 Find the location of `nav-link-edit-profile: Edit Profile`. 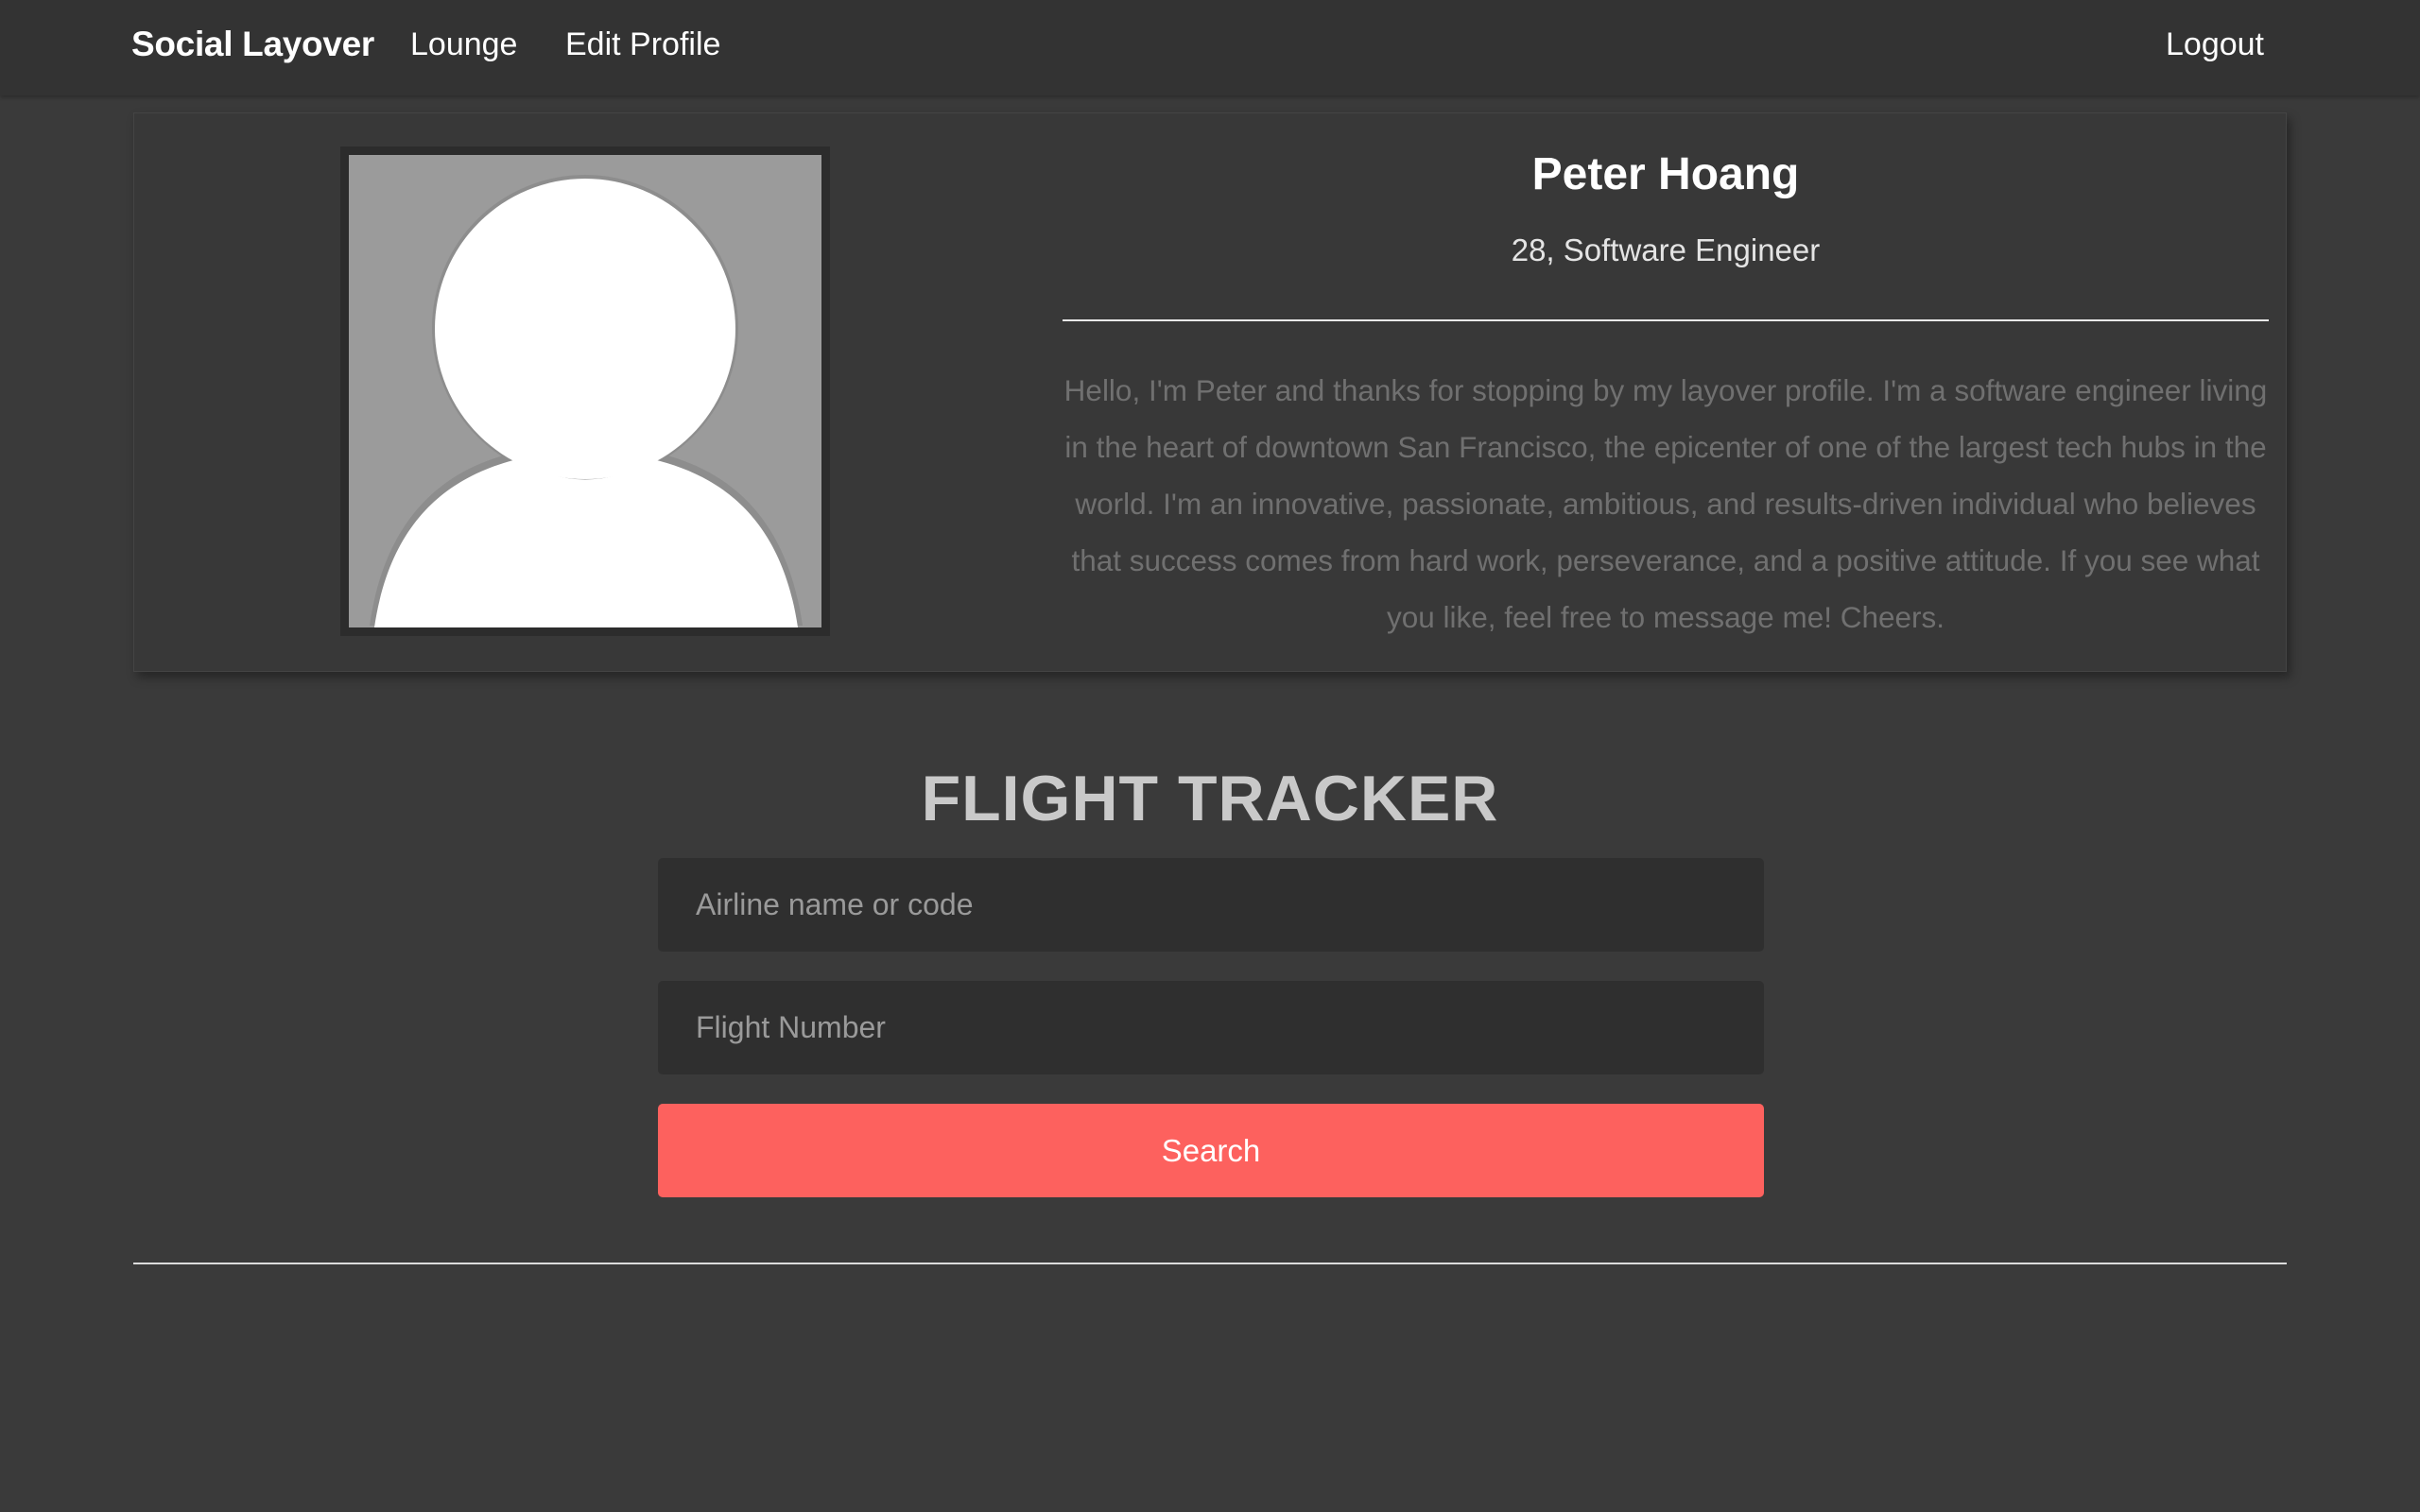

nav-link-edit-profile: Edit Profile is located at coordinates (642, 44).